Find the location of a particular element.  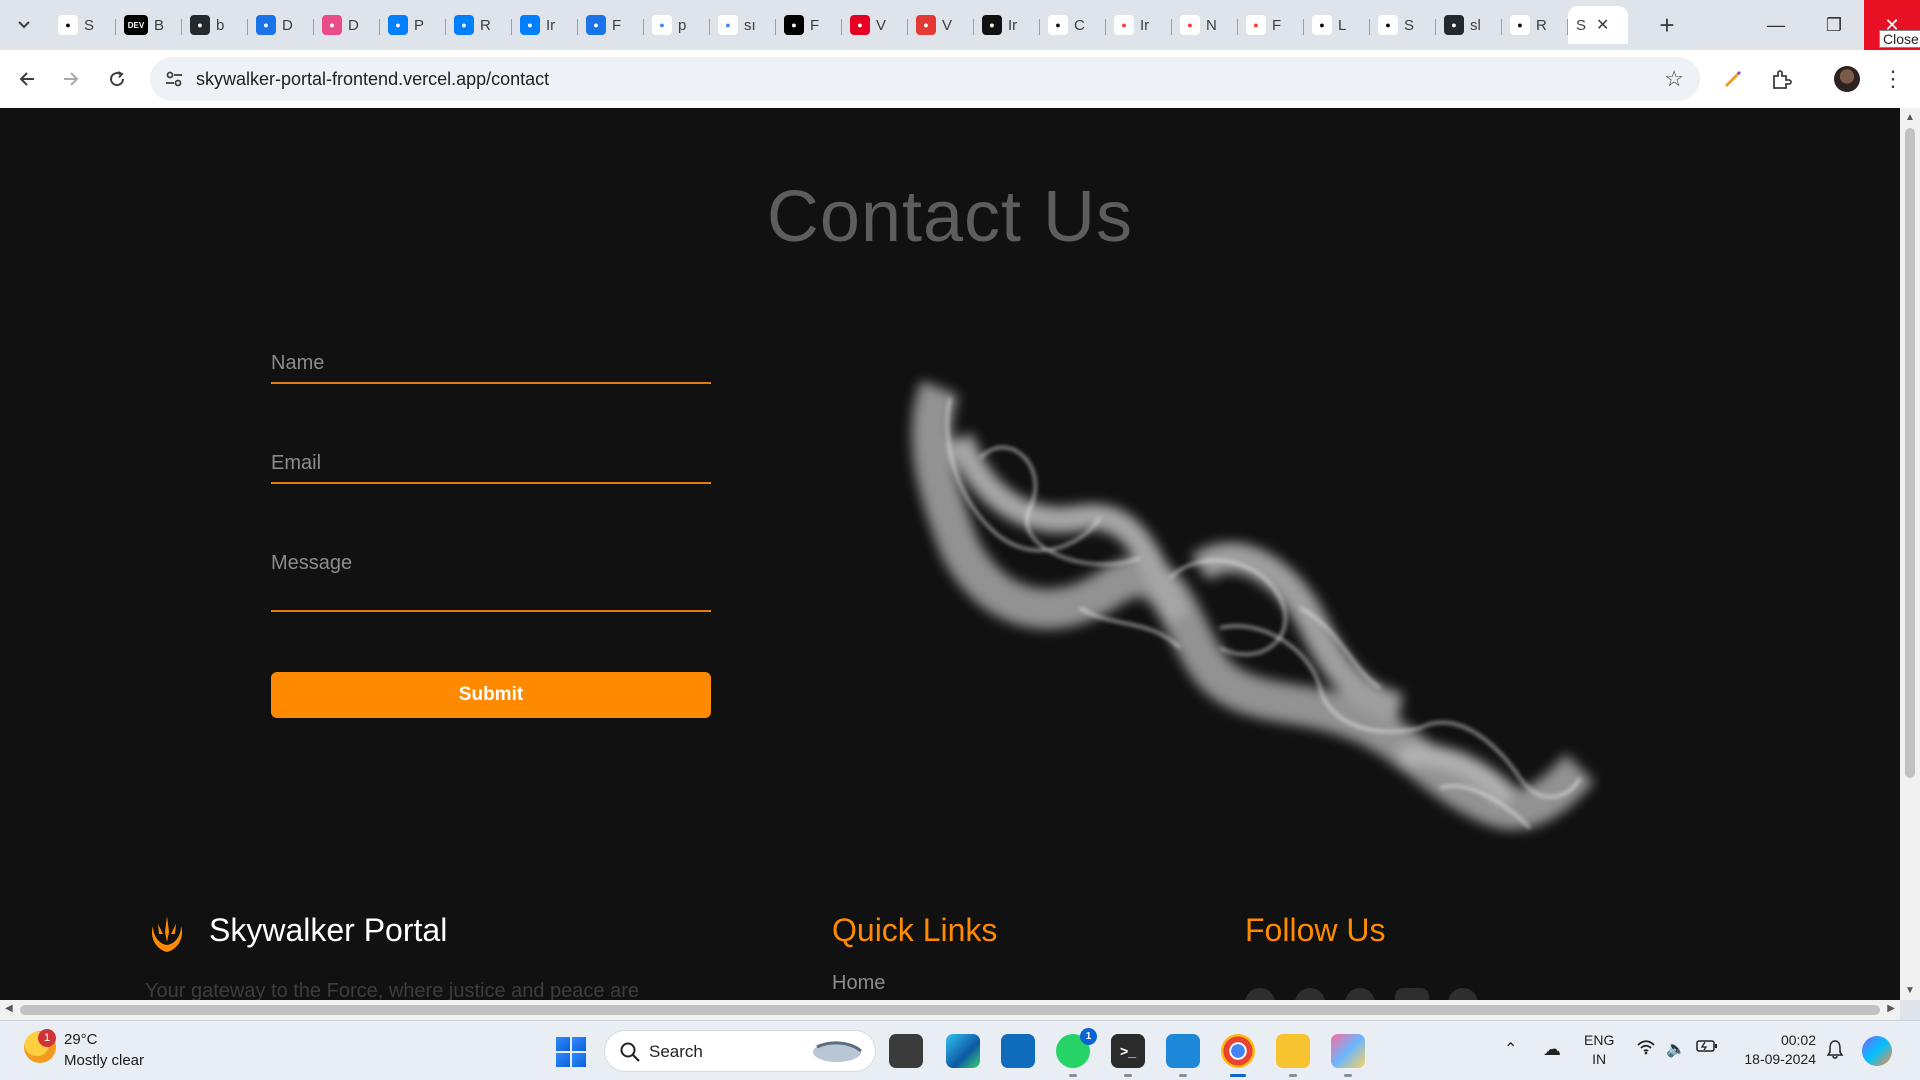

bookmark-star-icon: ☆ is located at coordinates (1674, 79).